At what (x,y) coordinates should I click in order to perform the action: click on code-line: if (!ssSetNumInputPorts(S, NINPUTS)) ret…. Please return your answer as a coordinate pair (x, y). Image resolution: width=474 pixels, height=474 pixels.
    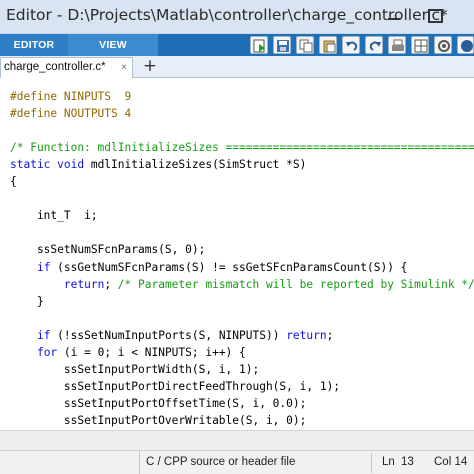
    Looking at the image, I should click on (171, 336).